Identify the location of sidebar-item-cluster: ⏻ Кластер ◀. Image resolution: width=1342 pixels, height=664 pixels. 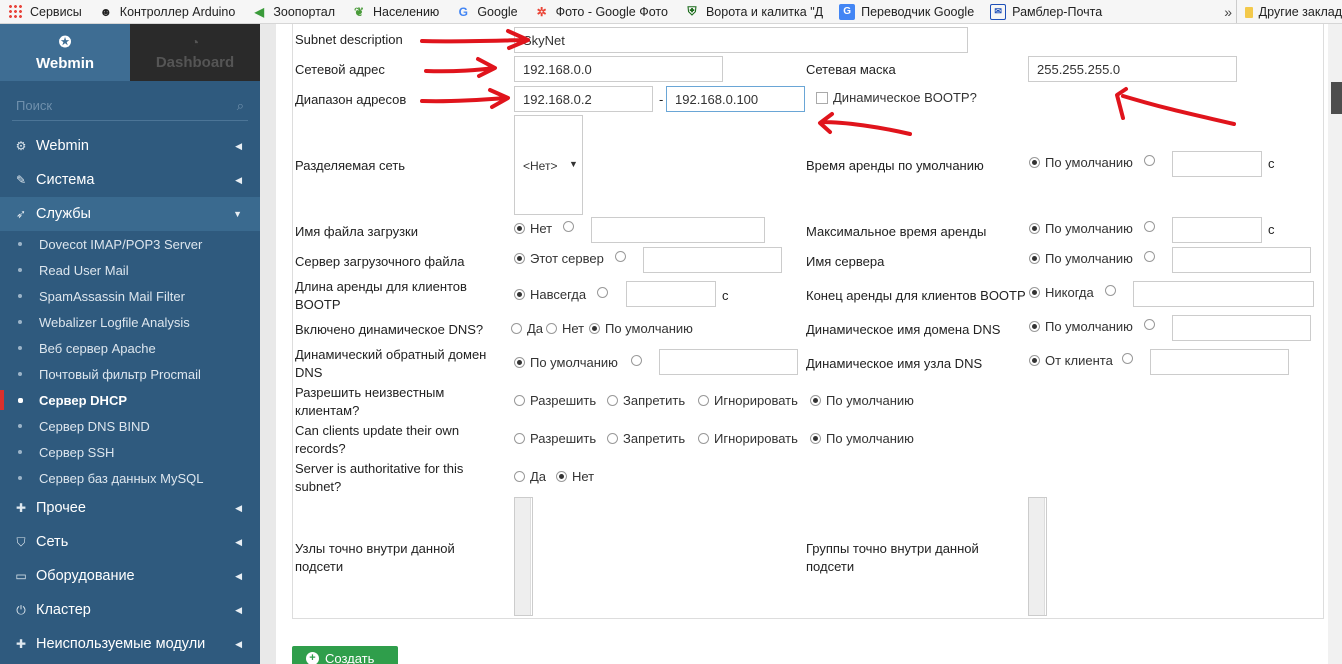
(130, 610).